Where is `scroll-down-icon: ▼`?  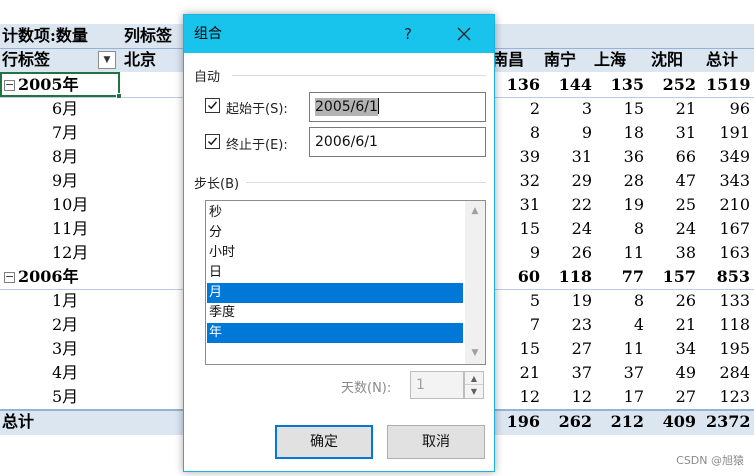
scroll-down-icon: ▼ is located at coordinates (475, 353).